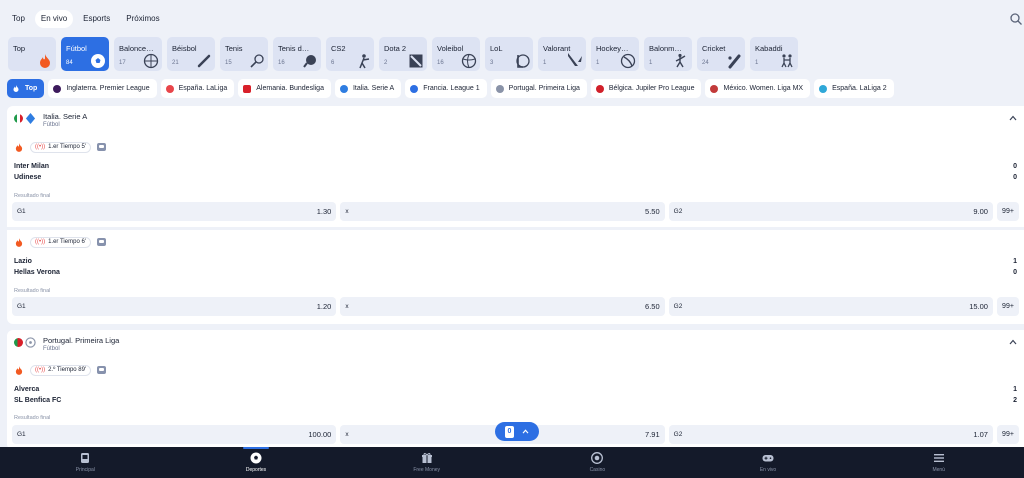 Image resolution: width=1024 pixels, height=478 pixels. What do you see at coordinates (51, 125) in the screenshot?
I see `league-group-sport: Fútbol` at bounding box center [51, 125].